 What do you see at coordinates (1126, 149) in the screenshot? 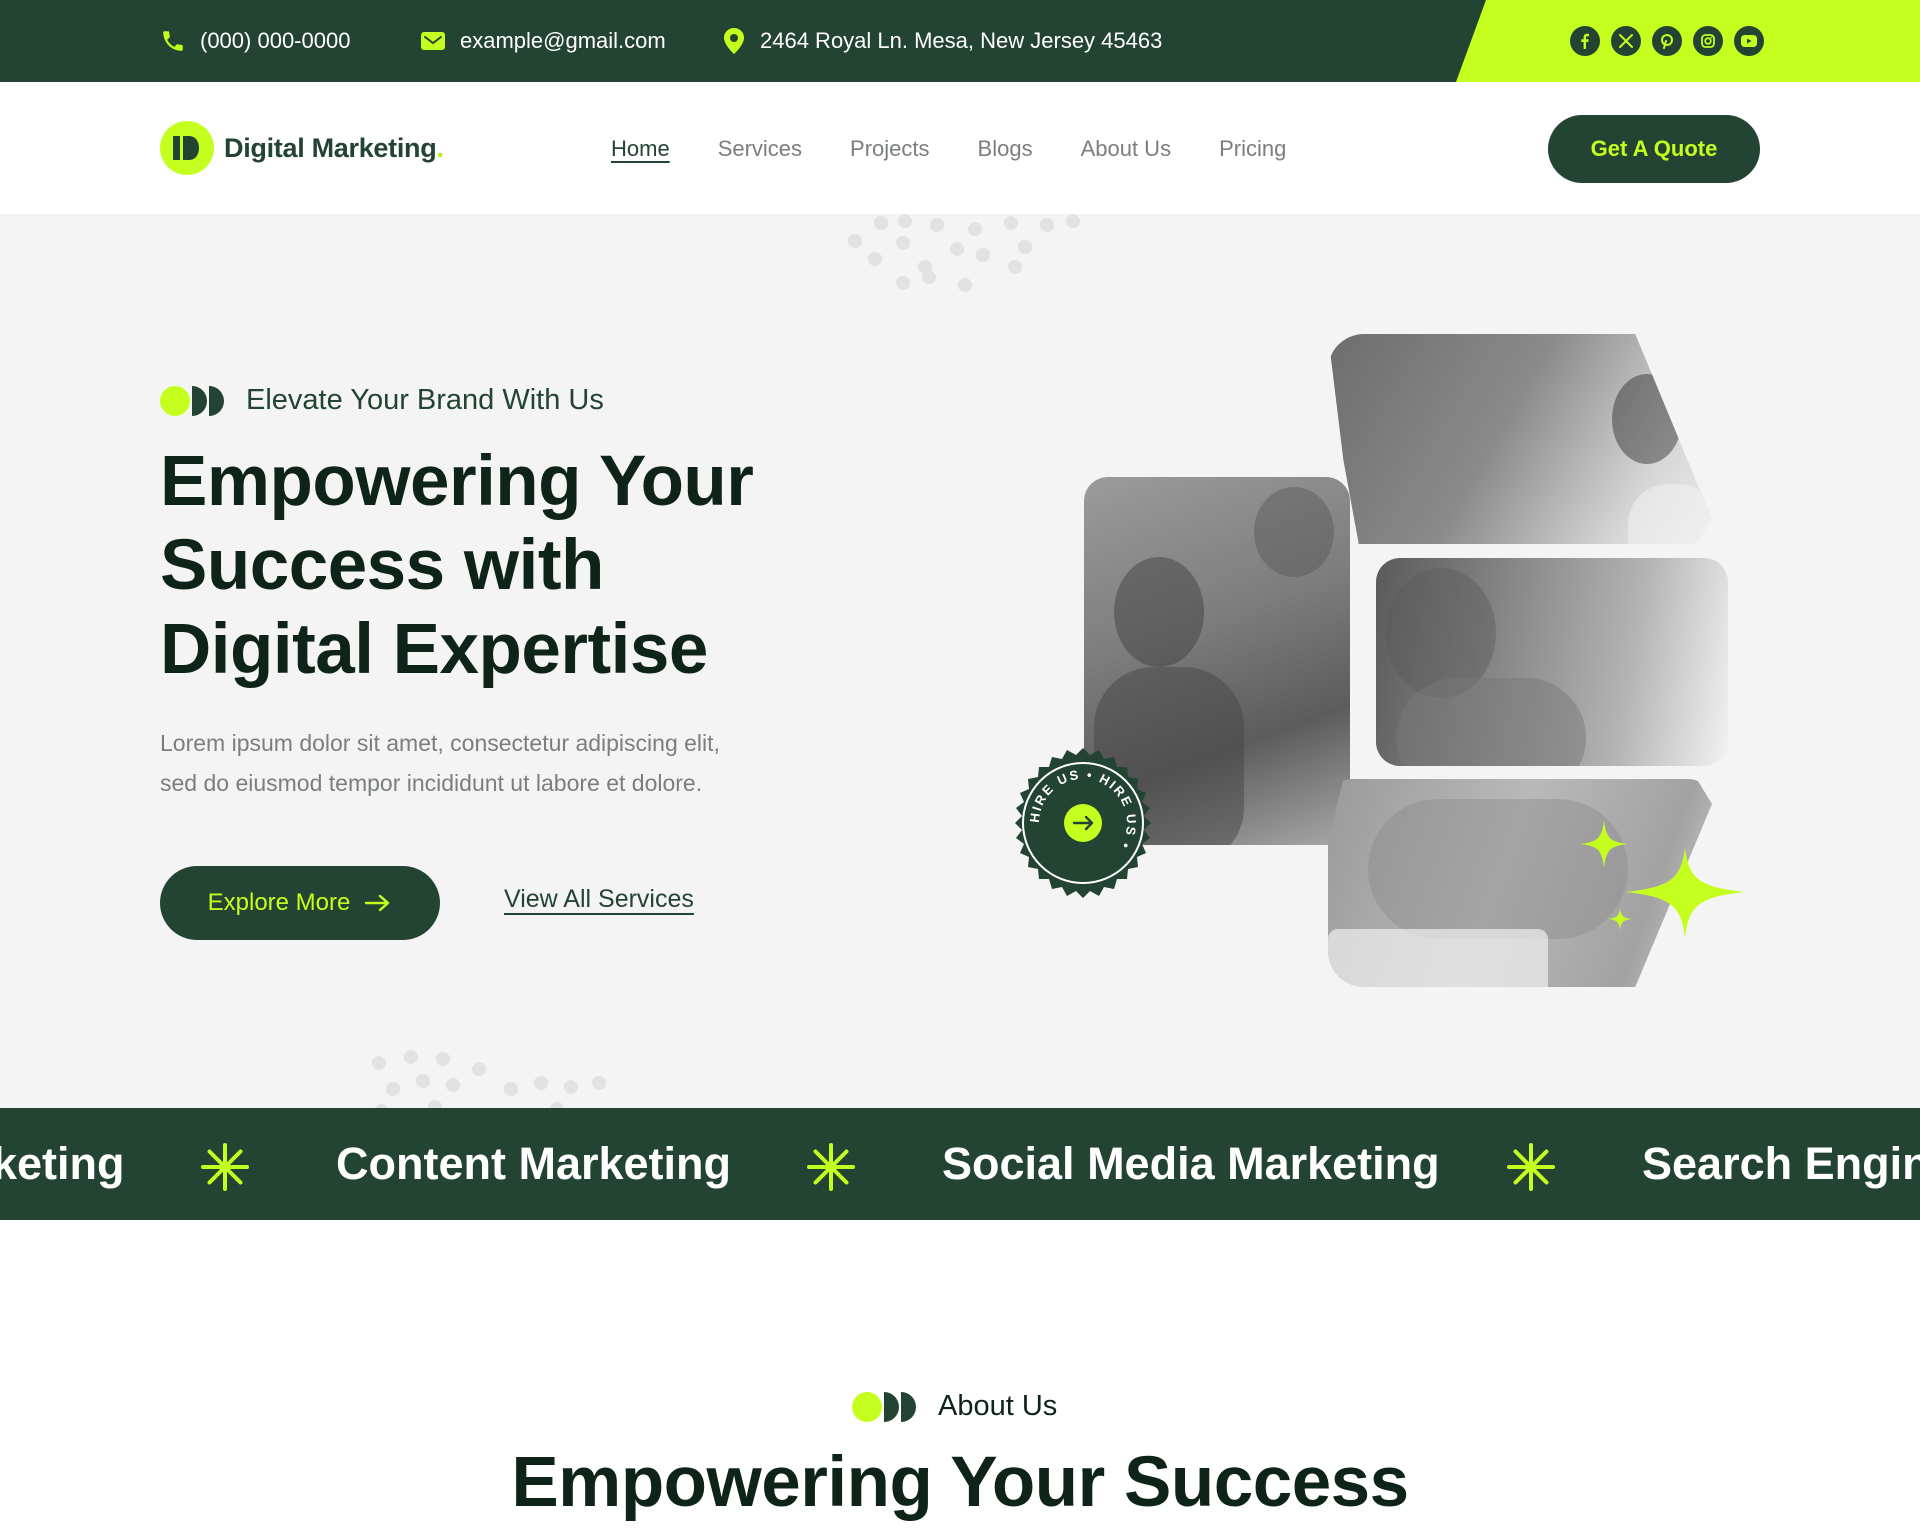
I see `nav-about-us: About Us` at bounding box center [1126, 149].